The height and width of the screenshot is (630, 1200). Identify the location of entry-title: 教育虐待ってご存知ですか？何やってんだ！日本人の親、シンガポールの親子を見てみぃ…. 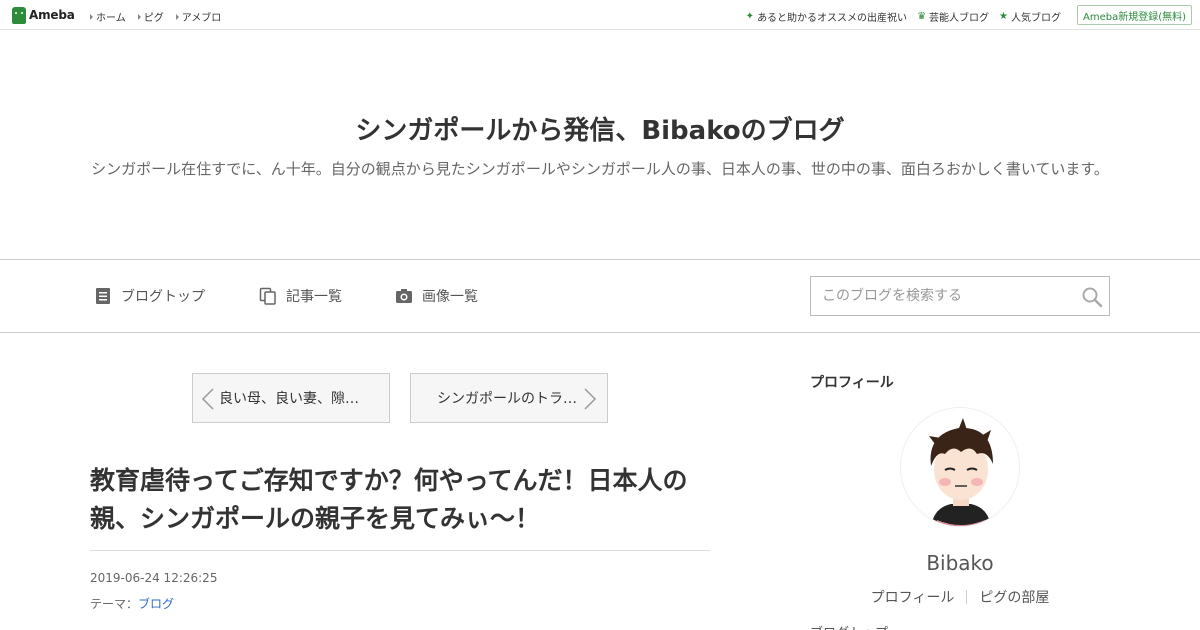
(400, 500).